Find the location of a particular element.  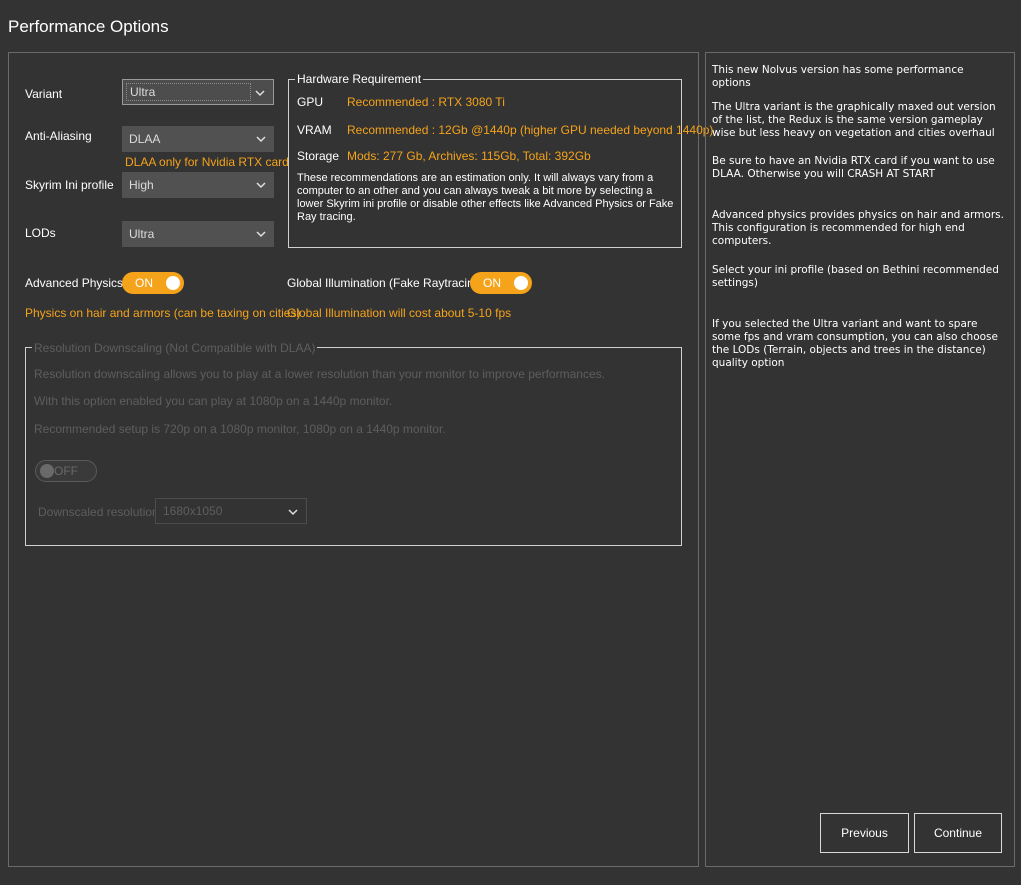

downscaling-state: OFF is located at coordinates (66, 471).